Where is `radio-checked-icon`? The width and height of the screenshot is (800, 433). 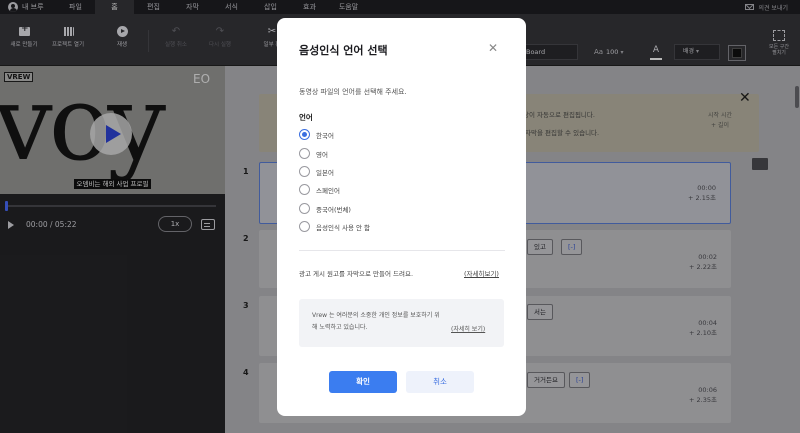
radio-checked-icon is located at coordinates (304, 134).